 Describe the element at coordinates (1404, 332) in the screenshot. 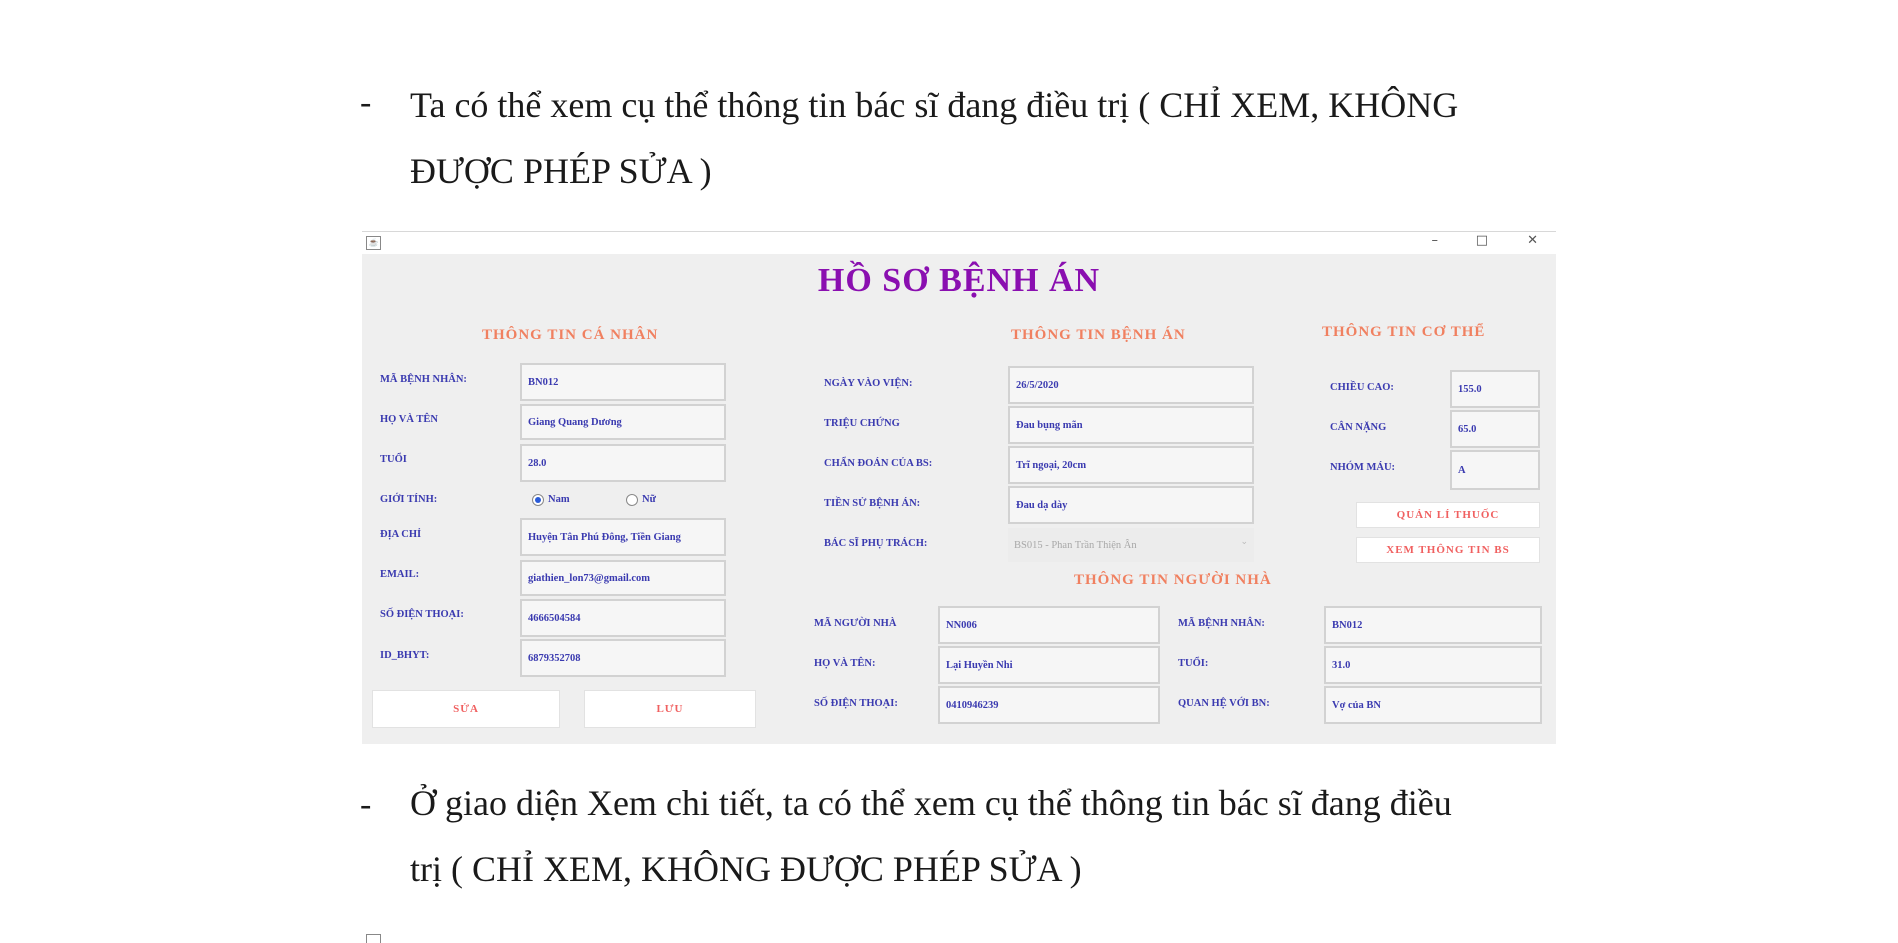

I see `body-info-heading: THÔNG TIN CƠ THỂ` at that location.